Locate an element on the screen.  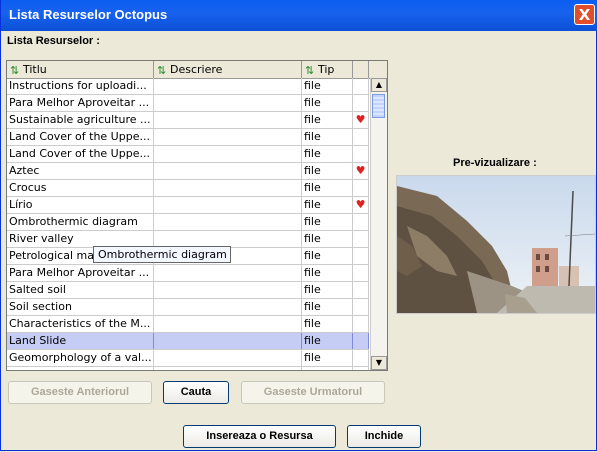
table-row: Soil section file is located at coordinates (188, 307).